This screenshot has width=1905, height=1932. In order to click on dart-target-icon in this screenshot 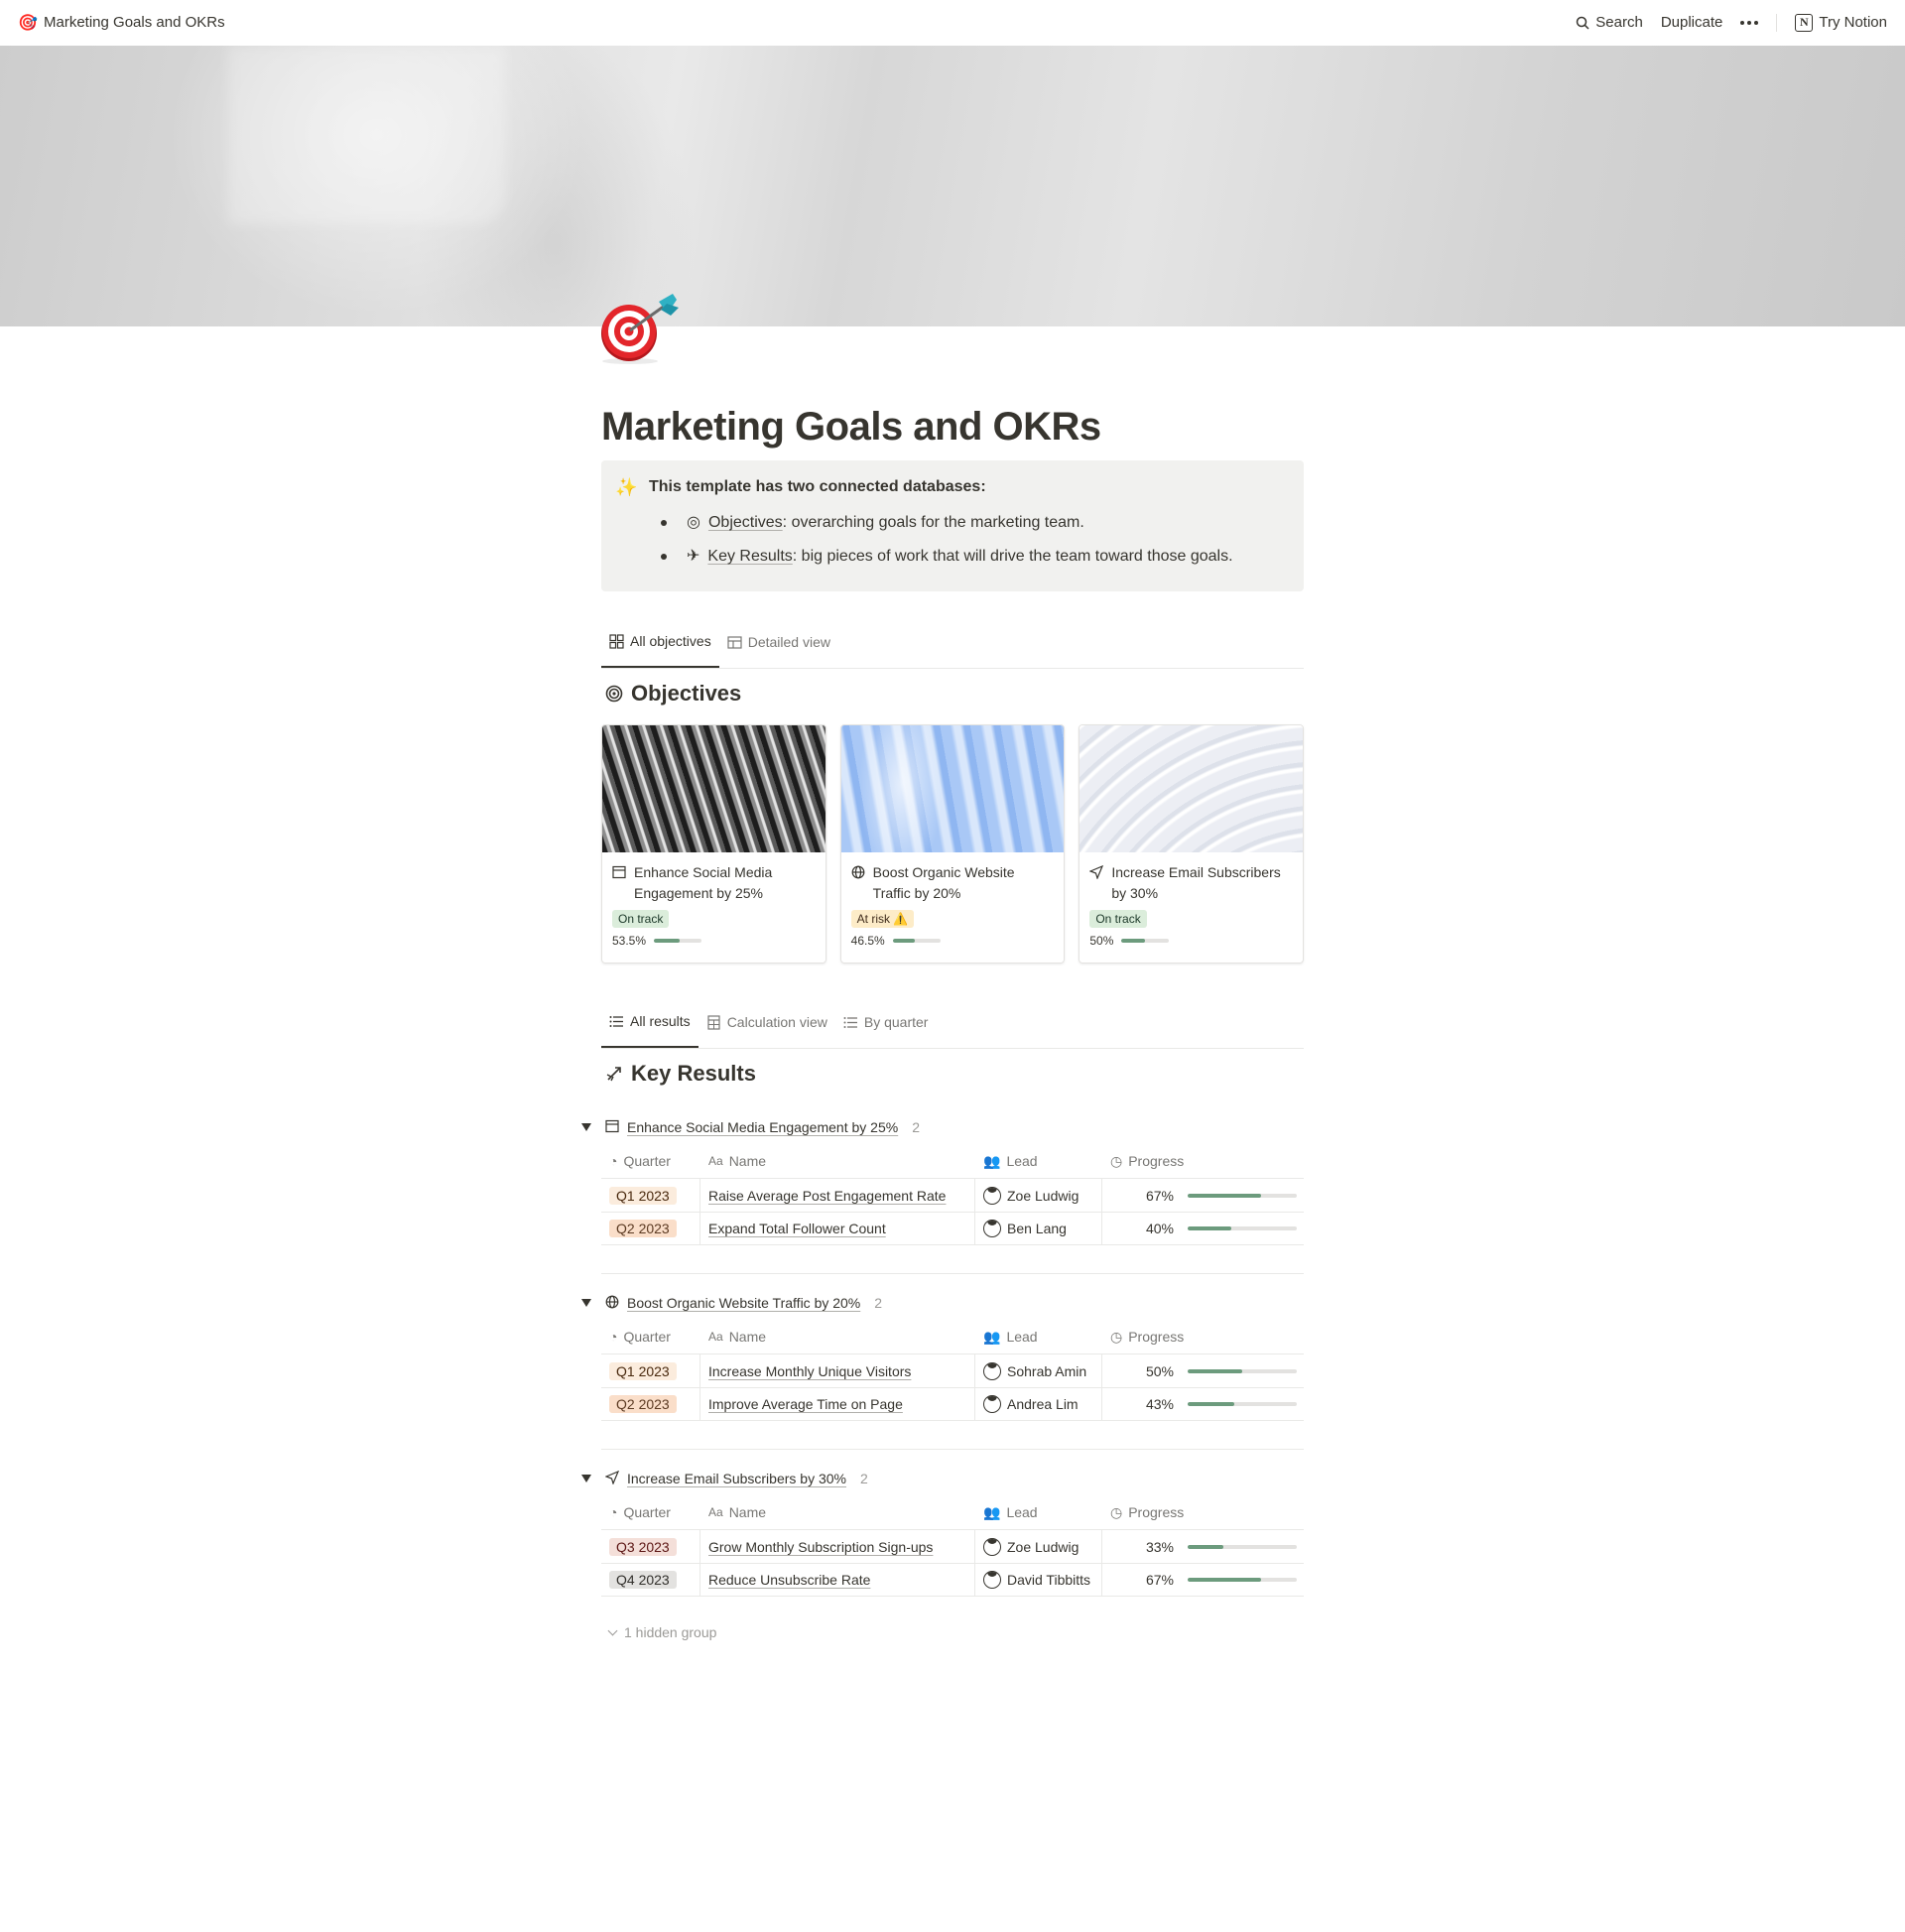, I will do `click(641, 330)`.